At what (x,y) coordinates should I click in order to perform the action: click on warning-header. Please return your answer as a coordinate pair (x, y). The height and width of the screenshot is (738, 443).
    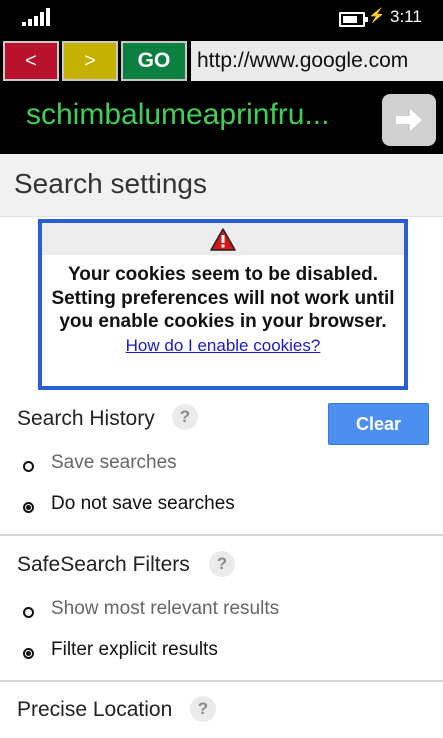
    Looking at the image, I should click on (223, 239).